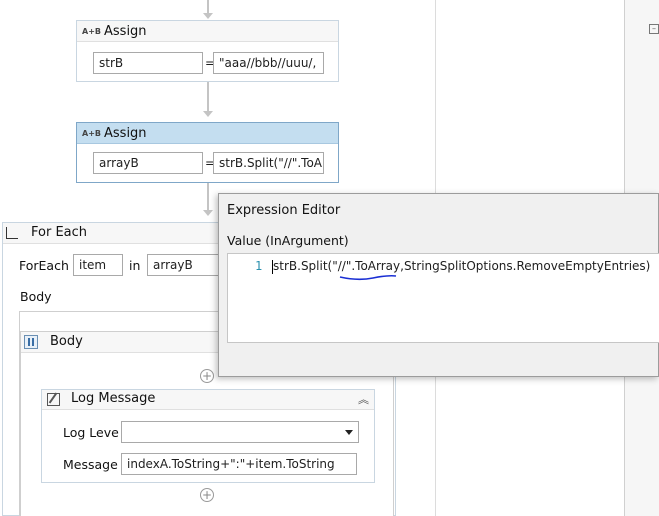  Describe the element at coordinates (148, 63) in the screenshot. I see `assign-to-field: strB` at that location.